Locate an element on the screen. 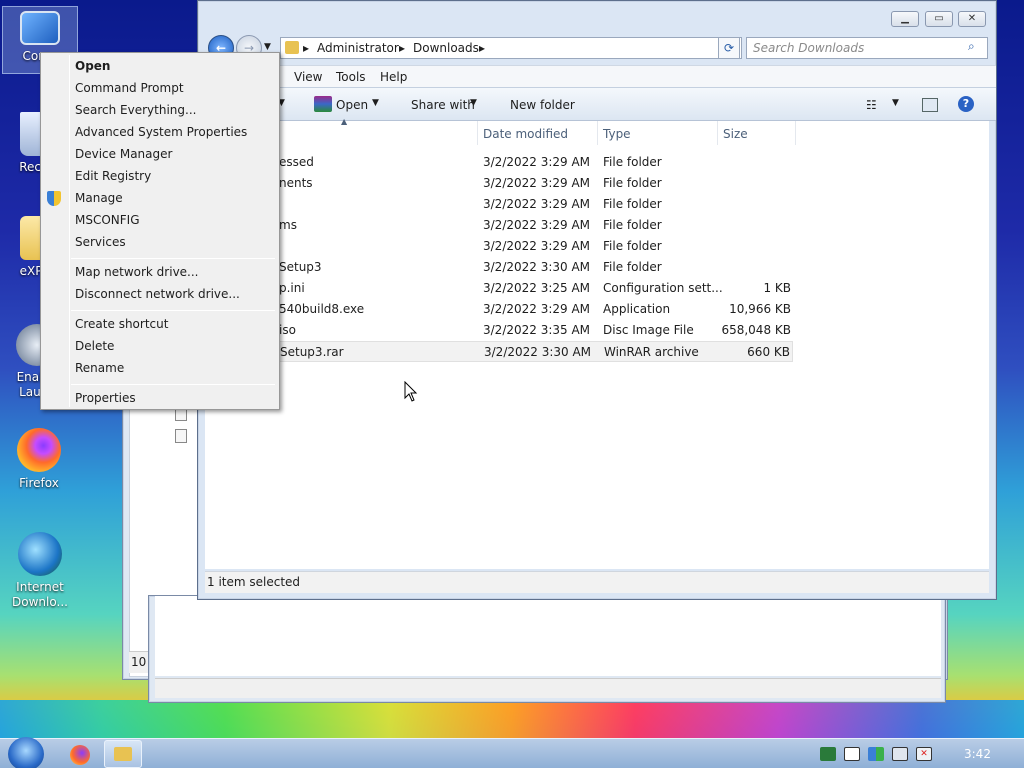 The image size is (1024, 768). new-folder-button: New folder is located at coordinates (542, 105).